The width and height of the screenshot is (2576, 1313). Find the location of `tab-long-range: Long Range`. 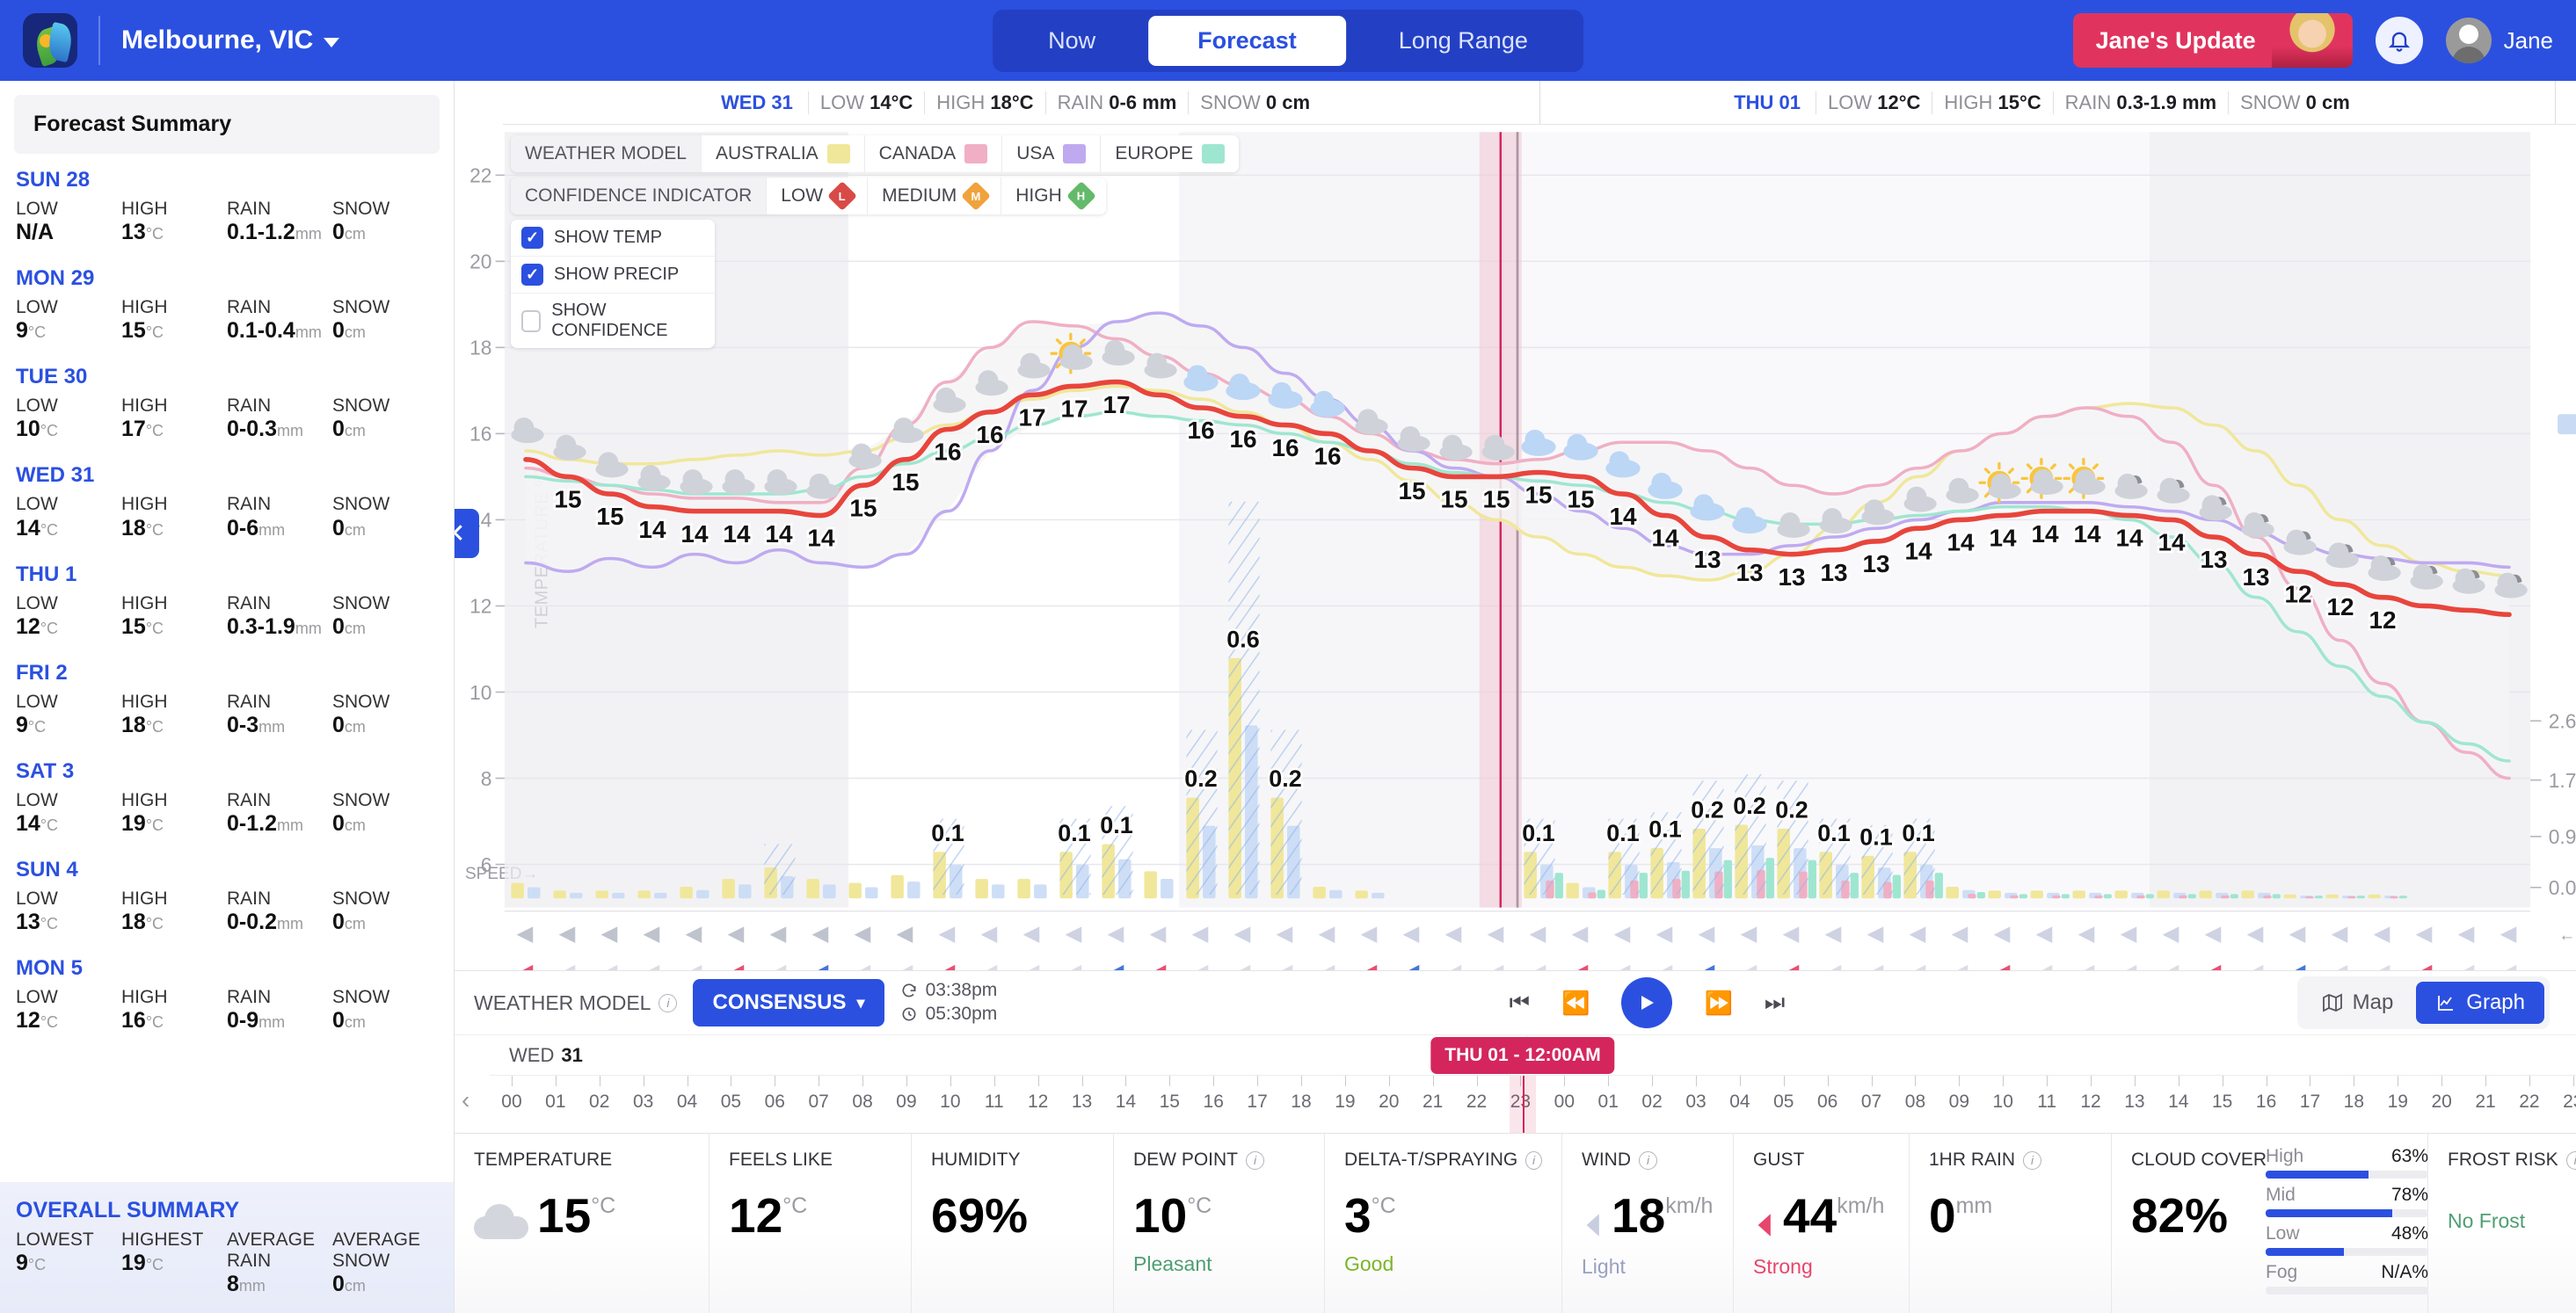

tab-long-range: Long Range is located at coordinates (1463, 41).